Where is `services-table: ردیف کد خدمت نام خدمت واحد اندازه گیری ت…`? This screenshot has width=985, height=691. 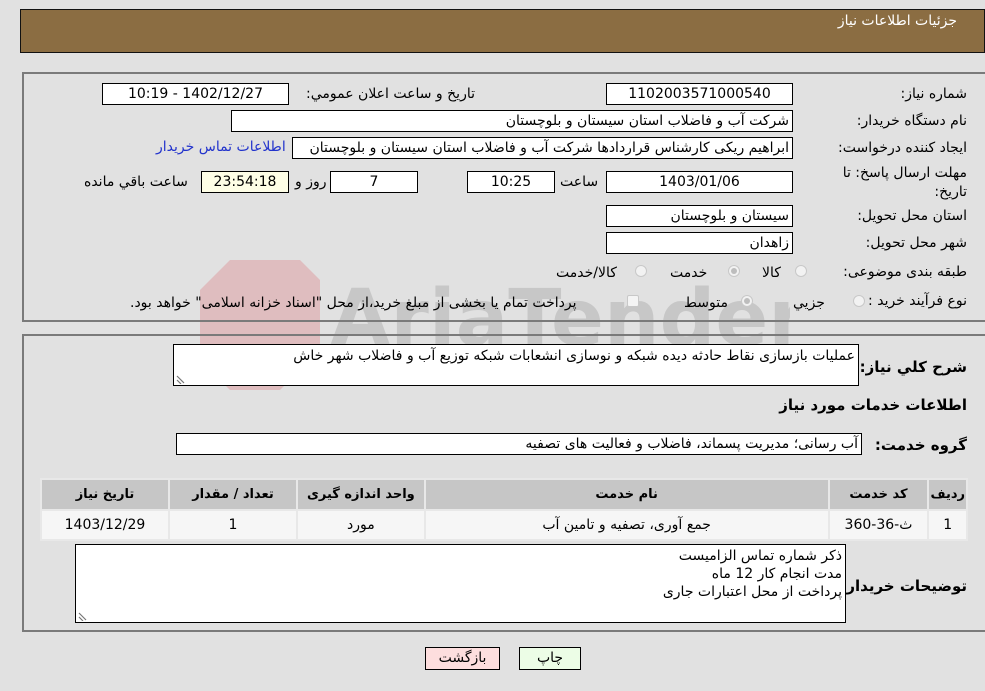
services-table: ردیف کد خدمت نام خدمت واحد اندازه گیری ت… is located at coordinates (504, 509).